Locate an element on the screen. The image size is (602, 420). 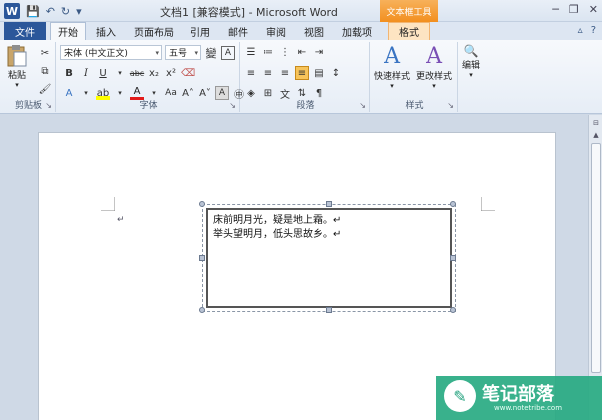
resize-handle-right is located at coordinates (453, 258).